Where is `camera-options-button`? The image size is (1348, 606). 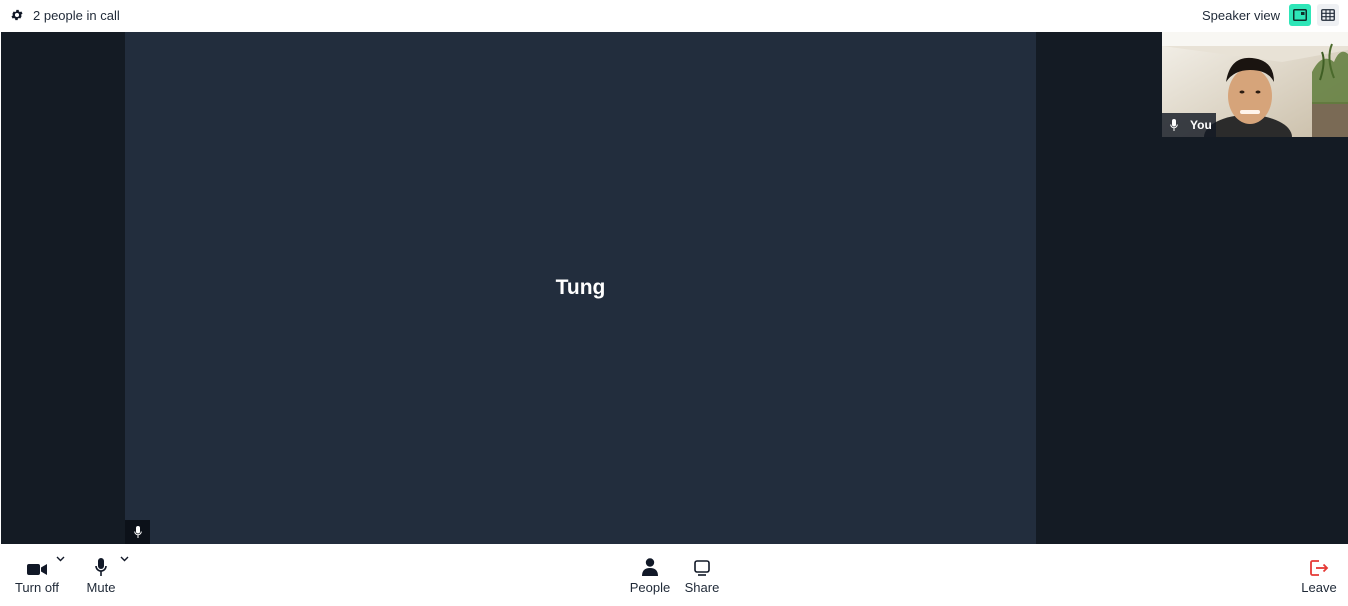 camera-options-button is located at coordinates (60, 554).